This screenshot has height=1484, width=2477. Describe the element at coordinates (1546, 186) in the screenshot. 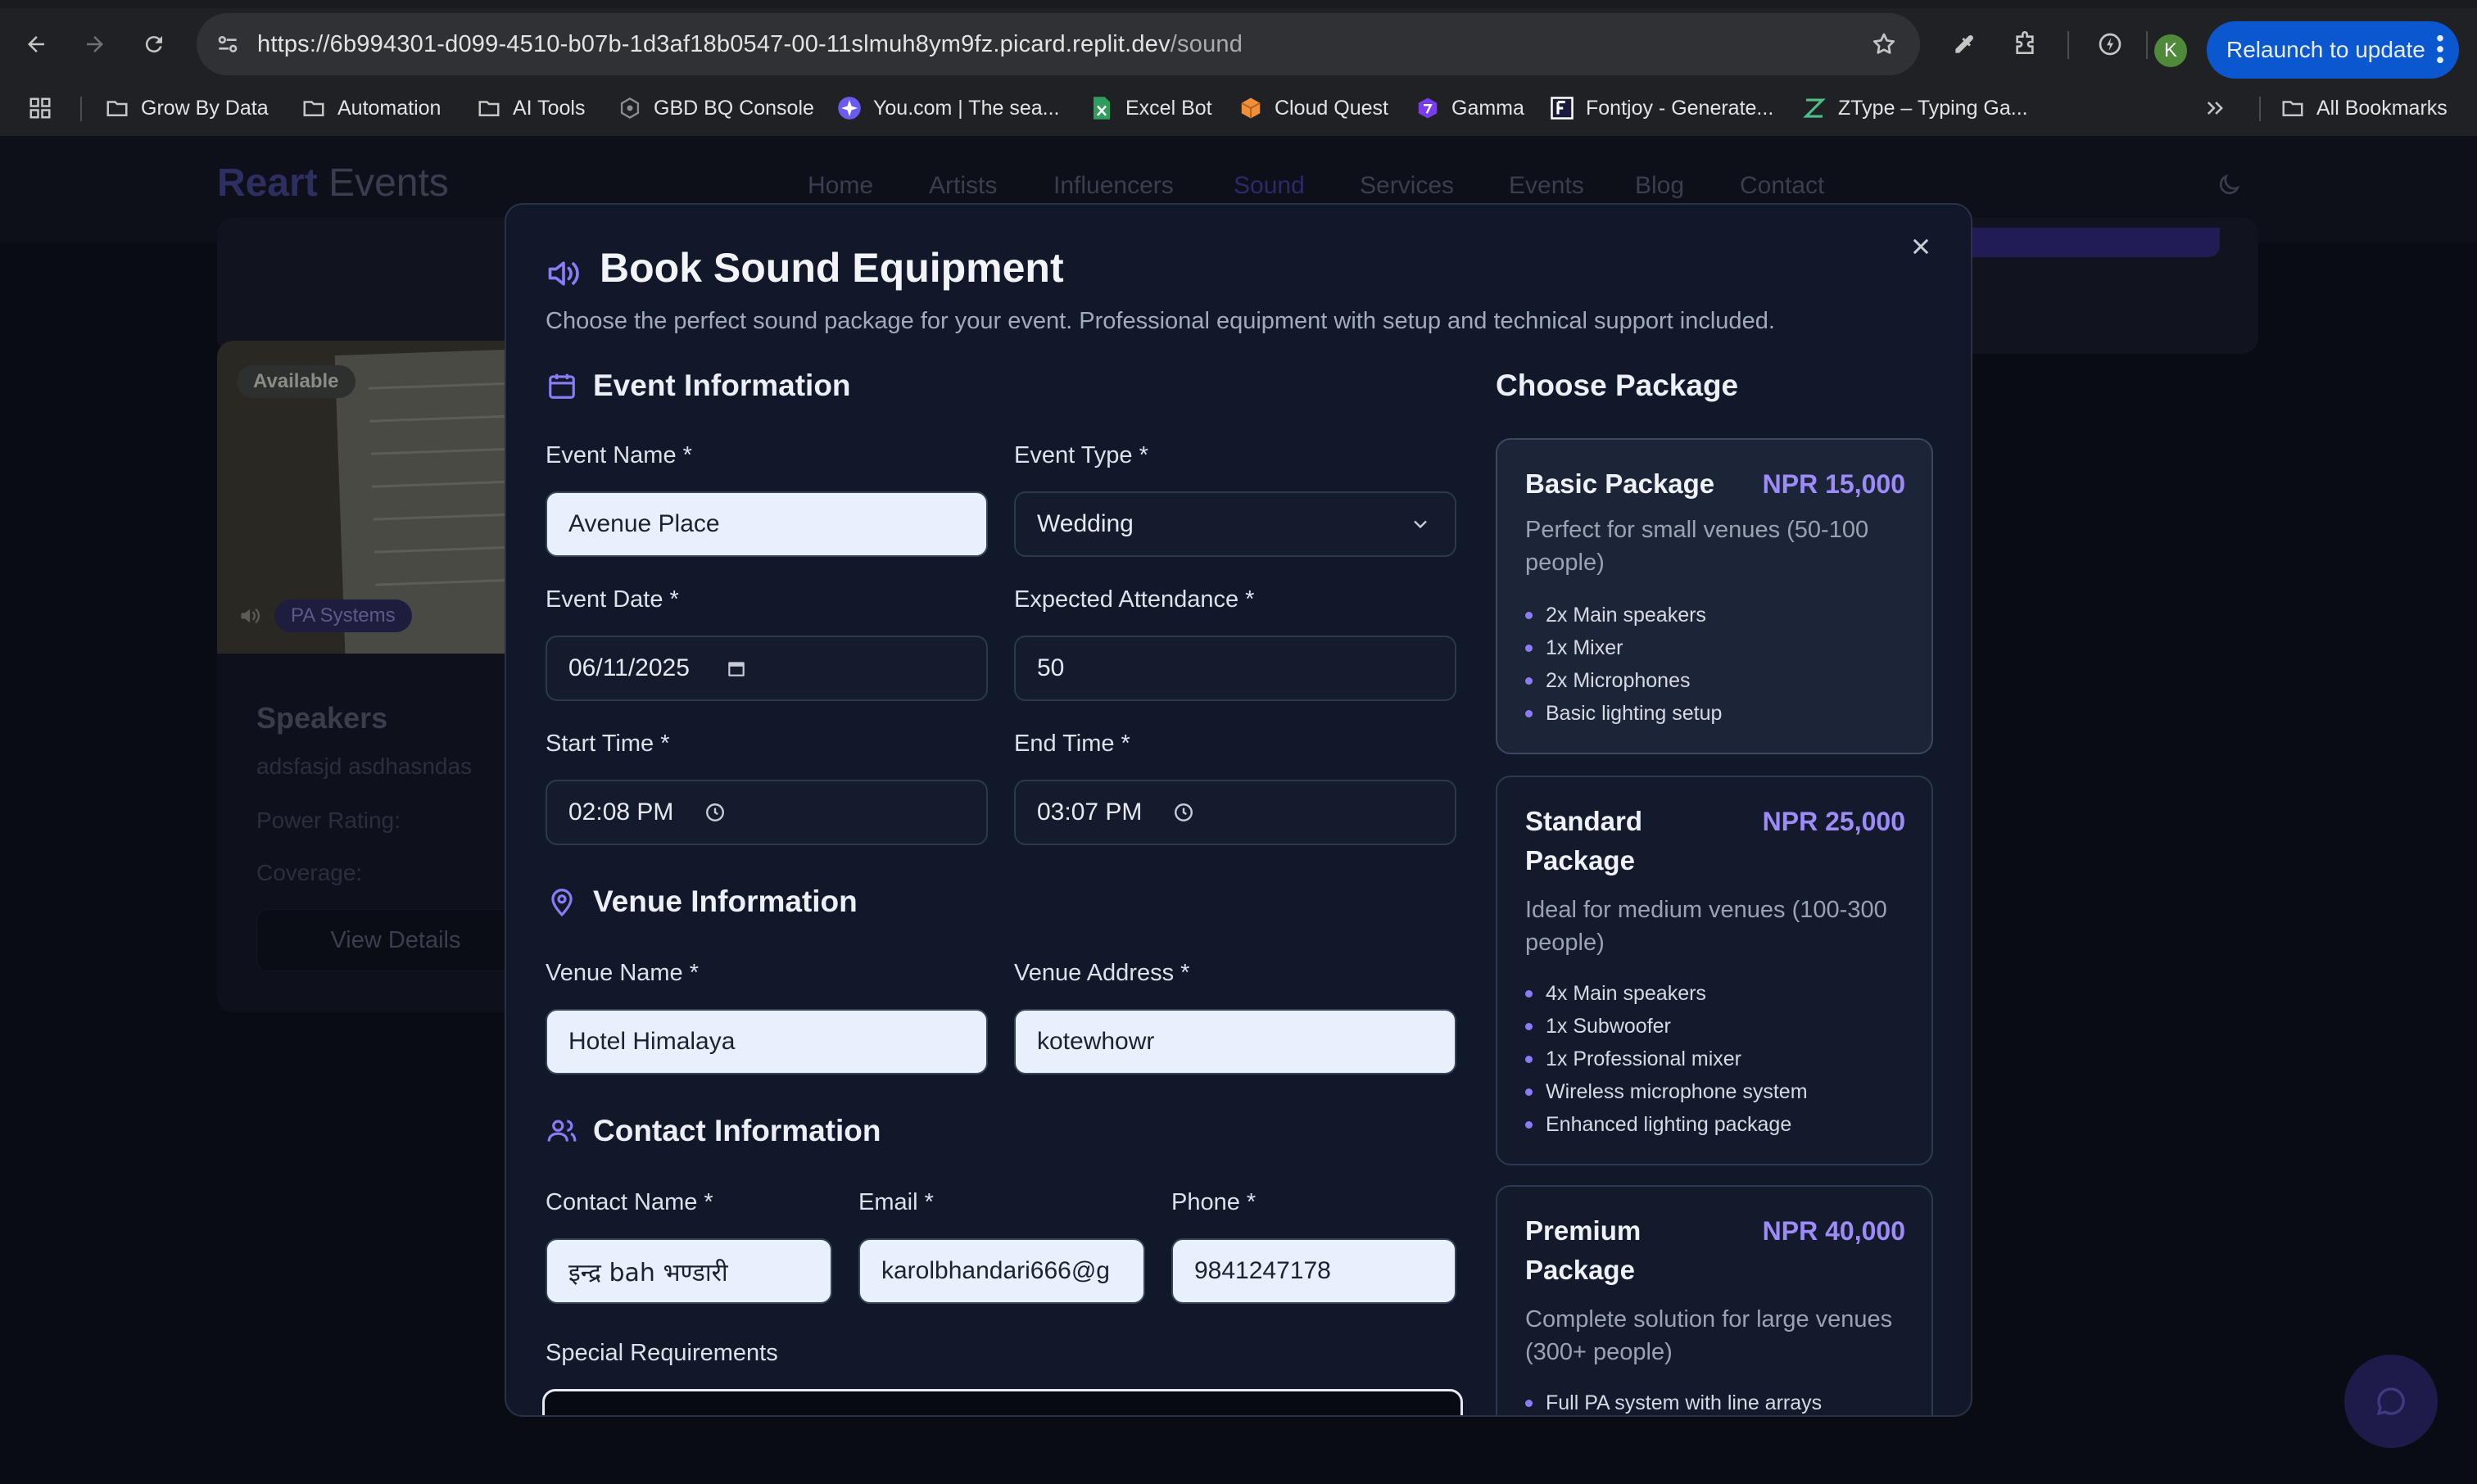

I see `nav-events: Events` at that location.